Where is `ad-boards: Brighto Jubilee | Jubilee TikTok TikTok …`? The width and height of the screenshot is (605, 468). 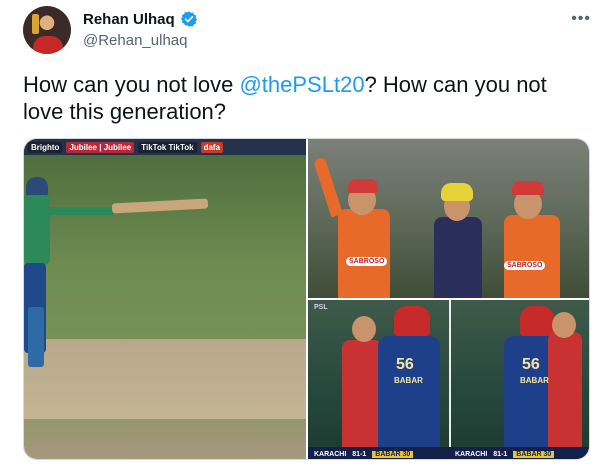 ad-boards: Brighto Jubilee | Jubilee TikTok TikTok … is located at coordinates (165, 147).